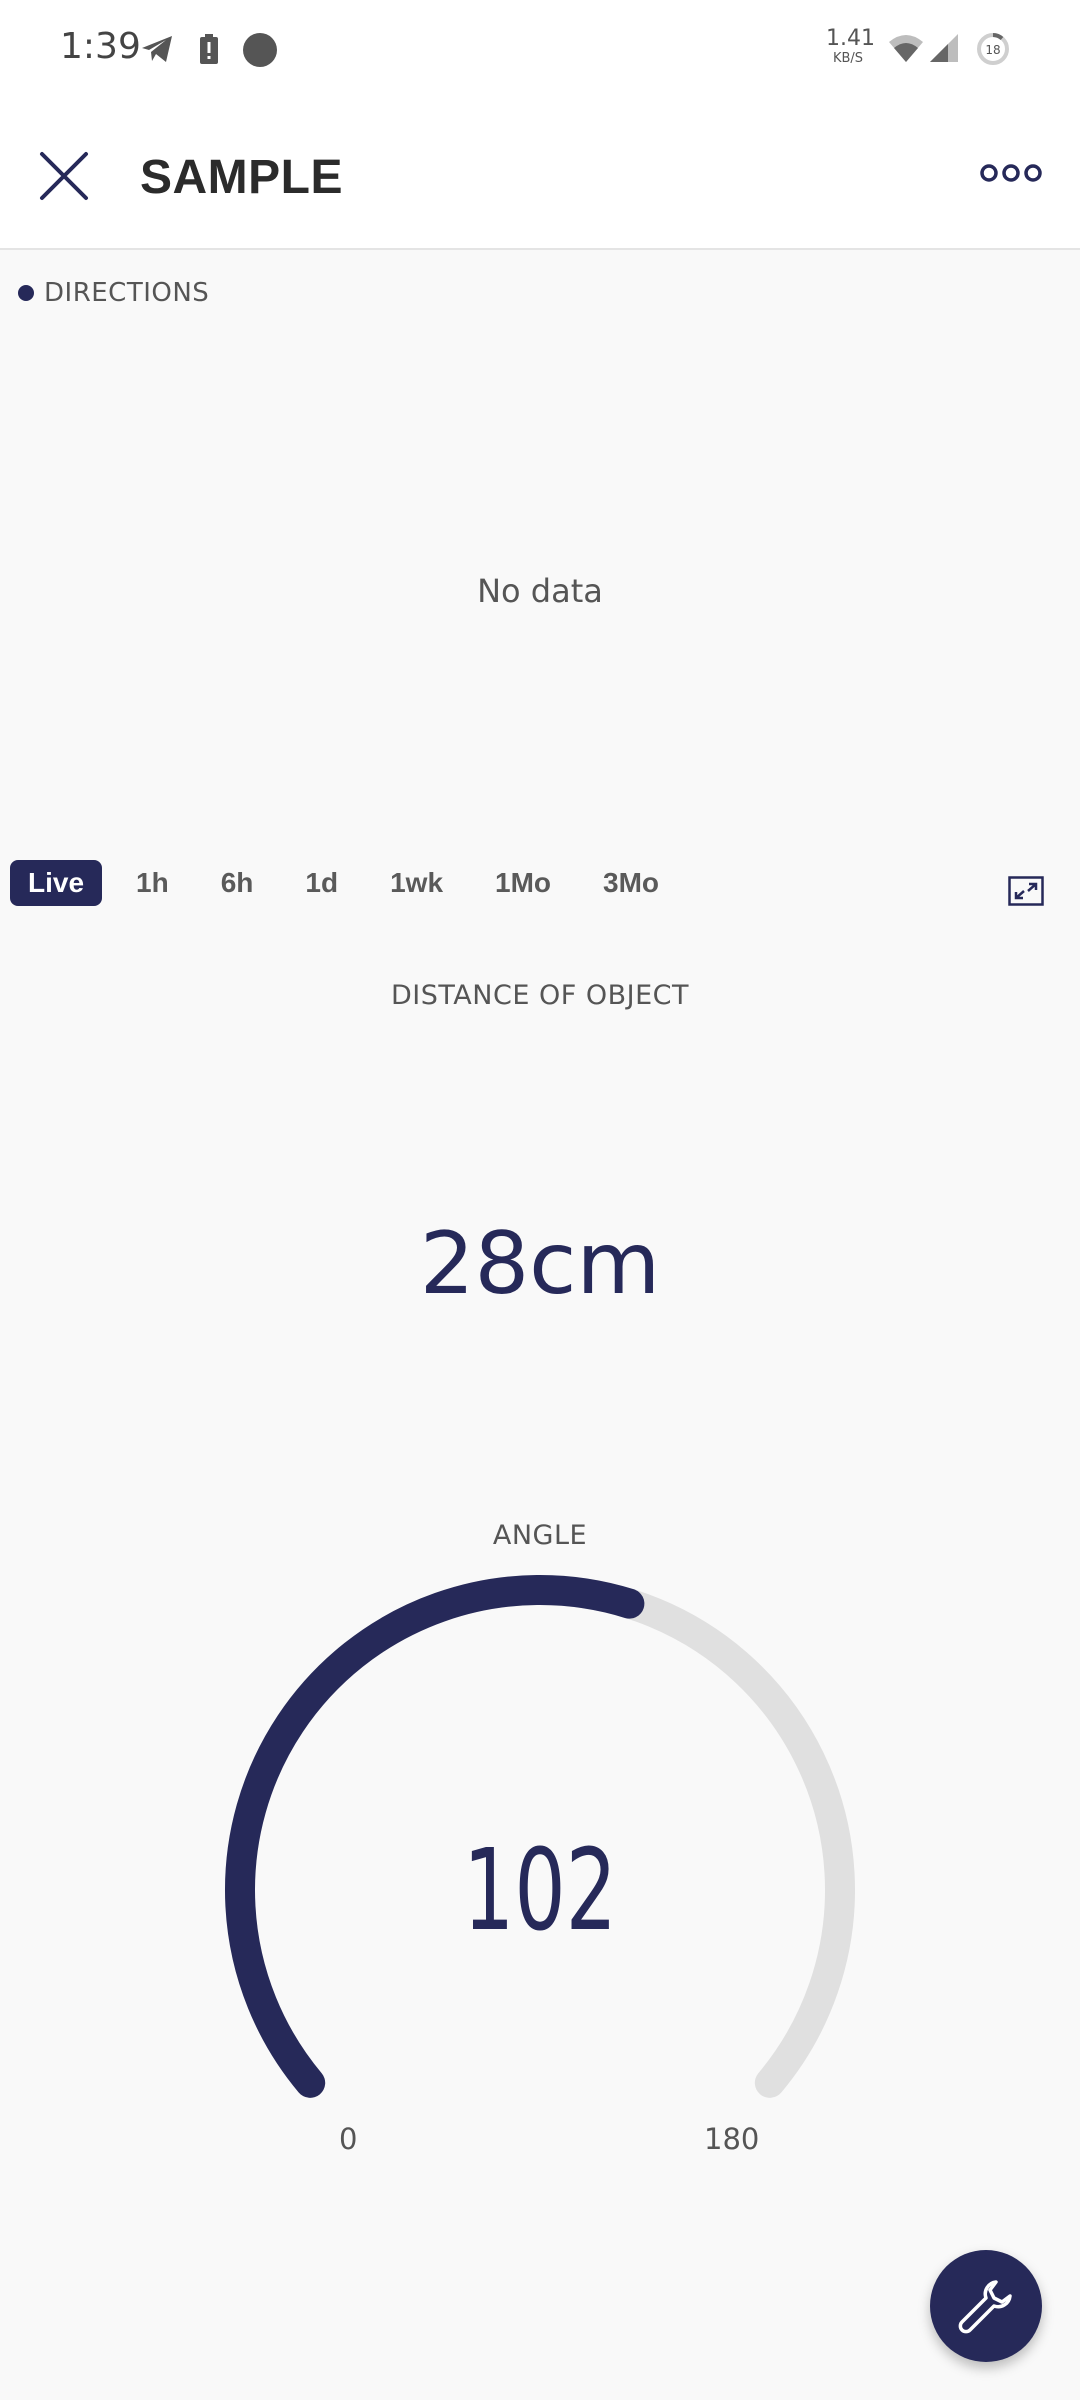 Image resolution: width=1080 pixels, height=2400 pixels. I want to click on gauge-min-label: 0, so click(348, 2139).